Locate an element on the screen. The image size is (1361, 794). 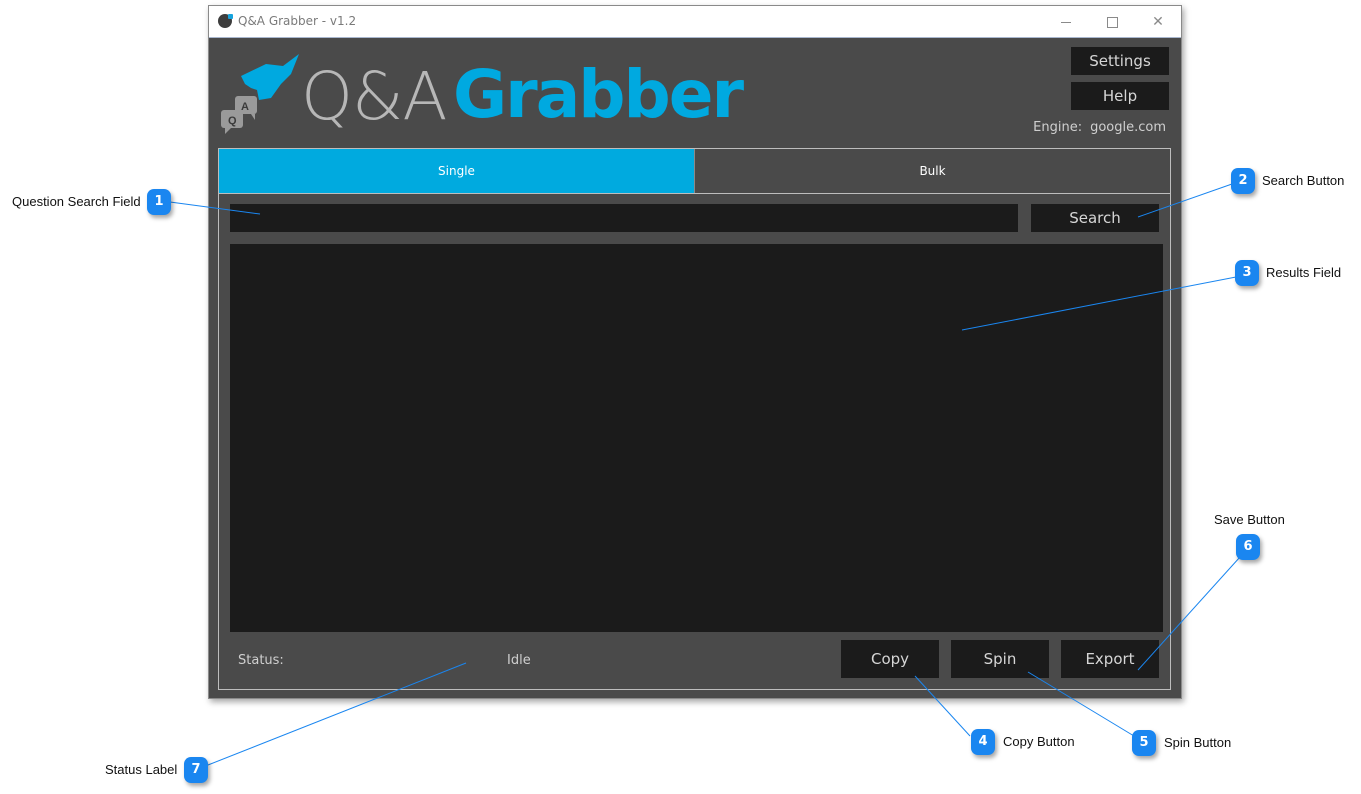
close-button: ✕ is located at coordinates (1158, 21).